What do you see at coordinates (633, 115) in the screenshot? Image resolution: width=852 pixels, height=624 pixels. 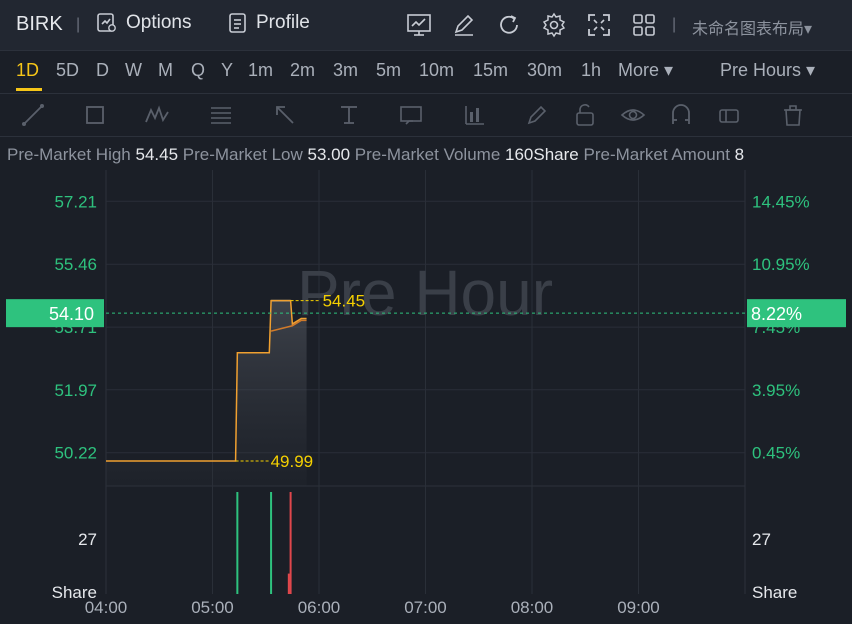 I see `eye-visibility-icon` at bounding box center [633, 115].